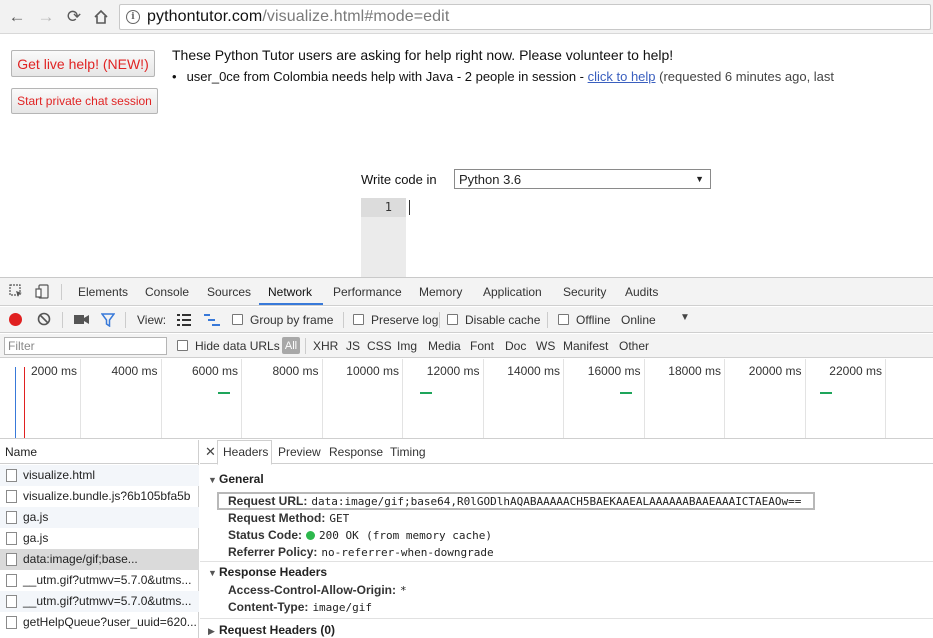  What do you see at coordinates (699, 179) in the screenshot?
I see `dropdown-caret-icon: ▼` at bounding box center [699, 179].